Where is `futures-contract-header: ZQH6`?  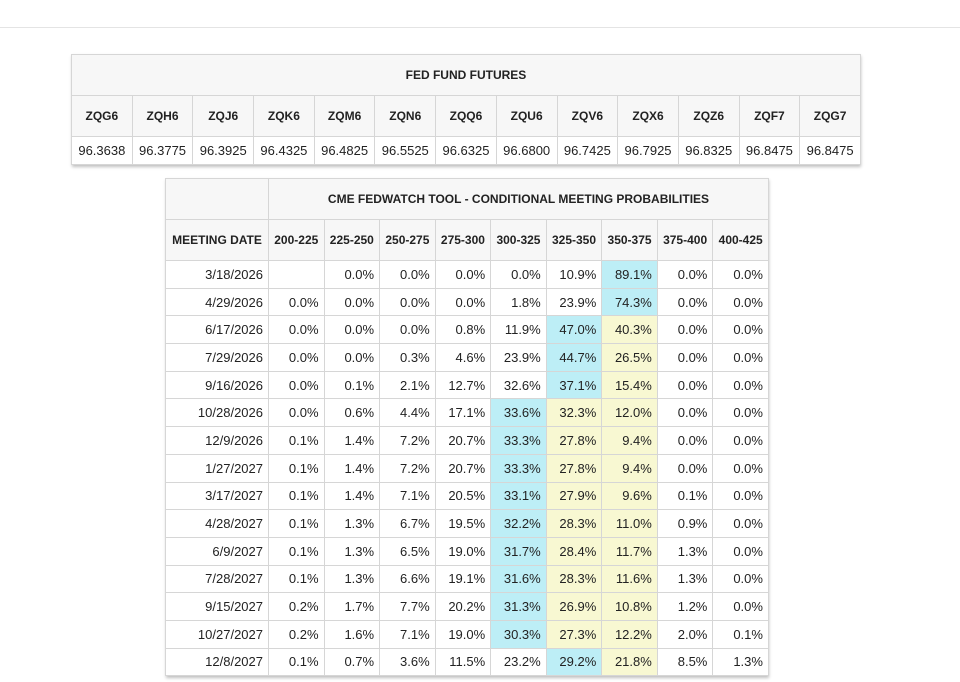
futures-contract-header: ZQH6 is located at coordinates (162, 116).